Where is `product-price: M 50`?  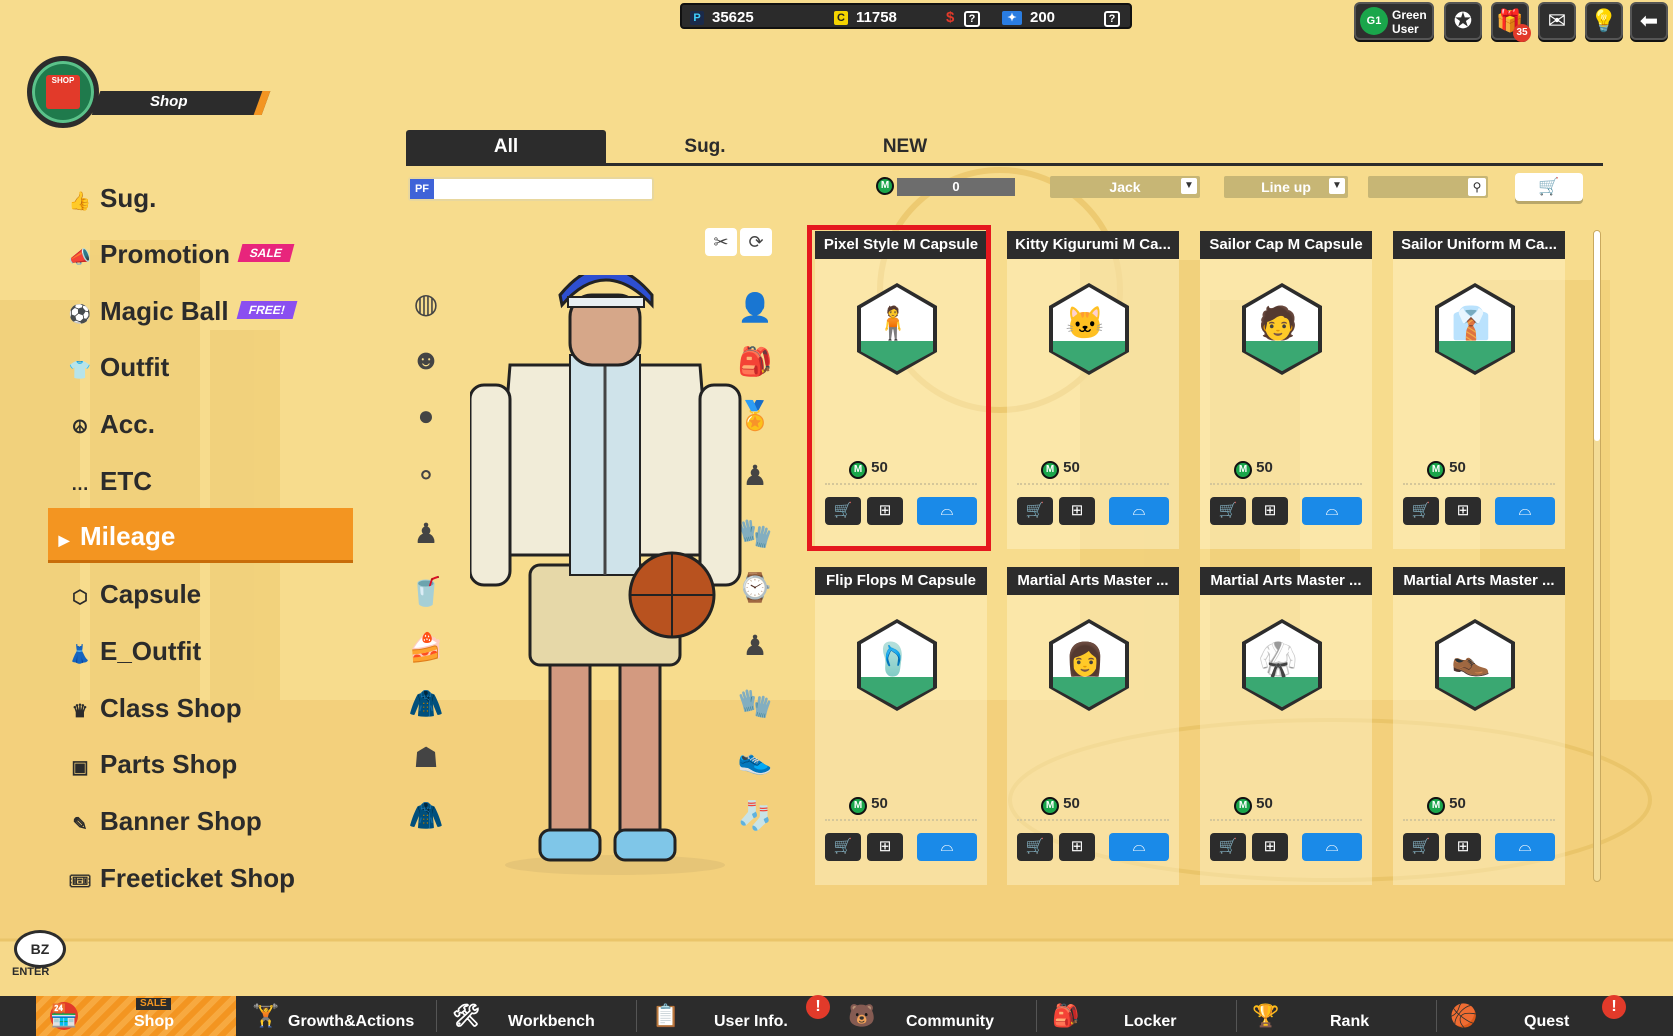
product-price: M 50 is located at coordinates (1253, 805).